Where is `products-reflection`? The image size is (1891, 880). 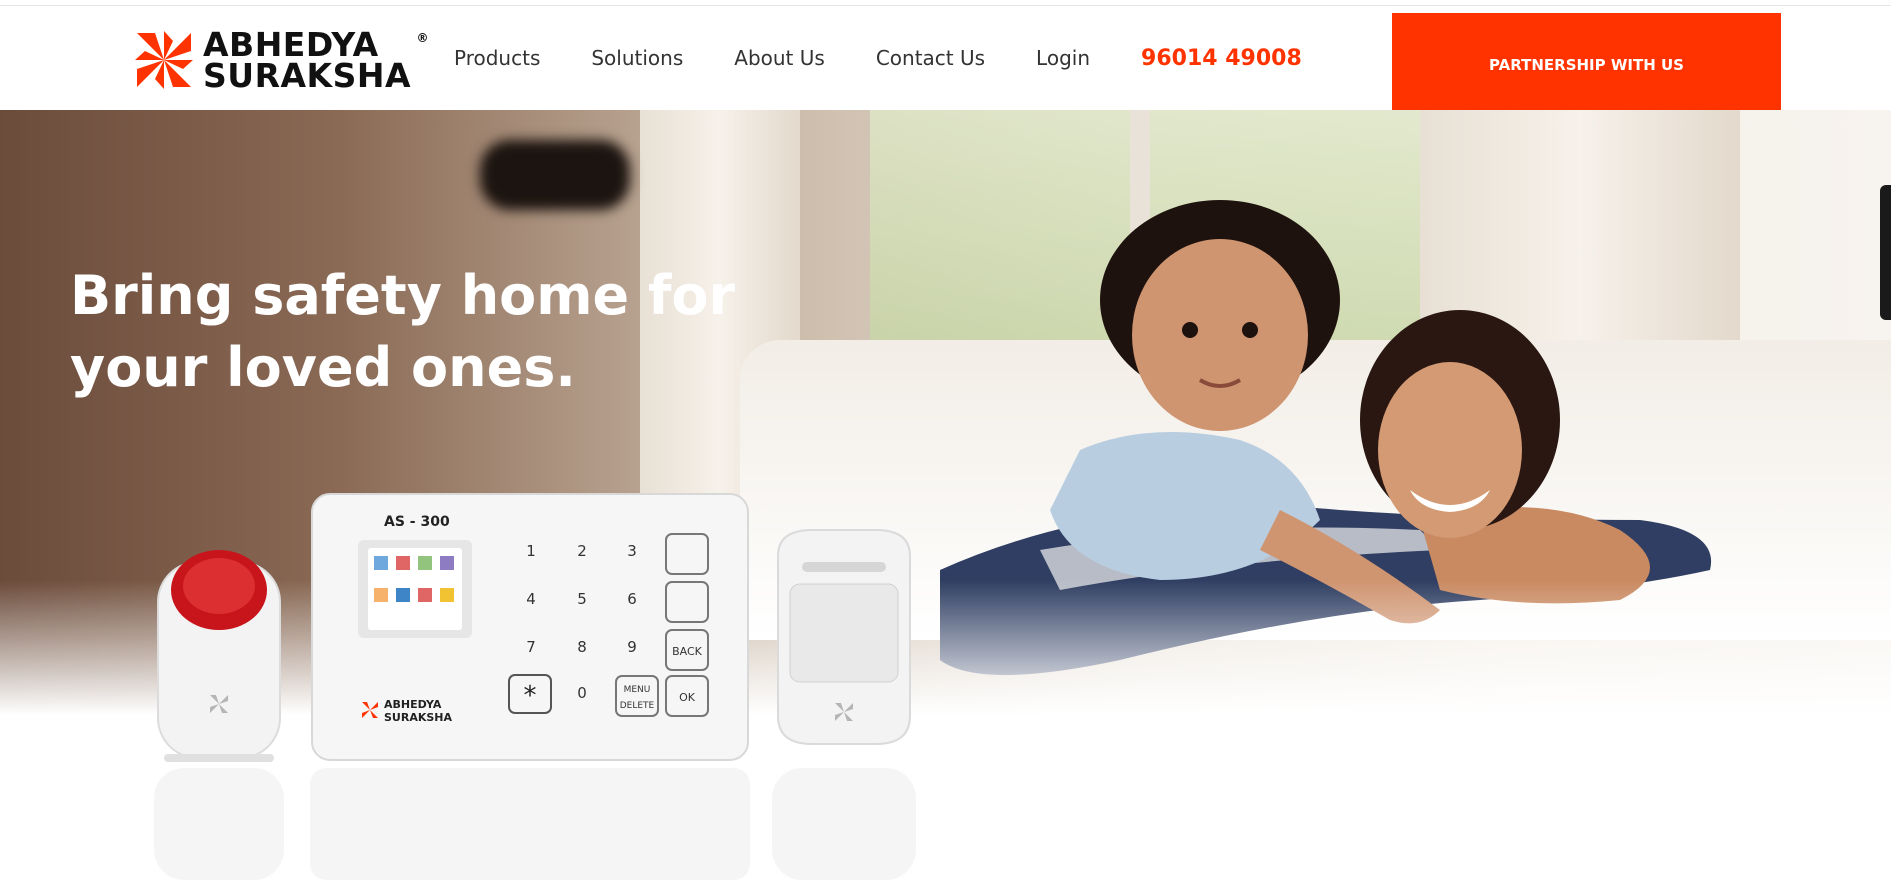 products-reflection is located at coordinates (535, 824).